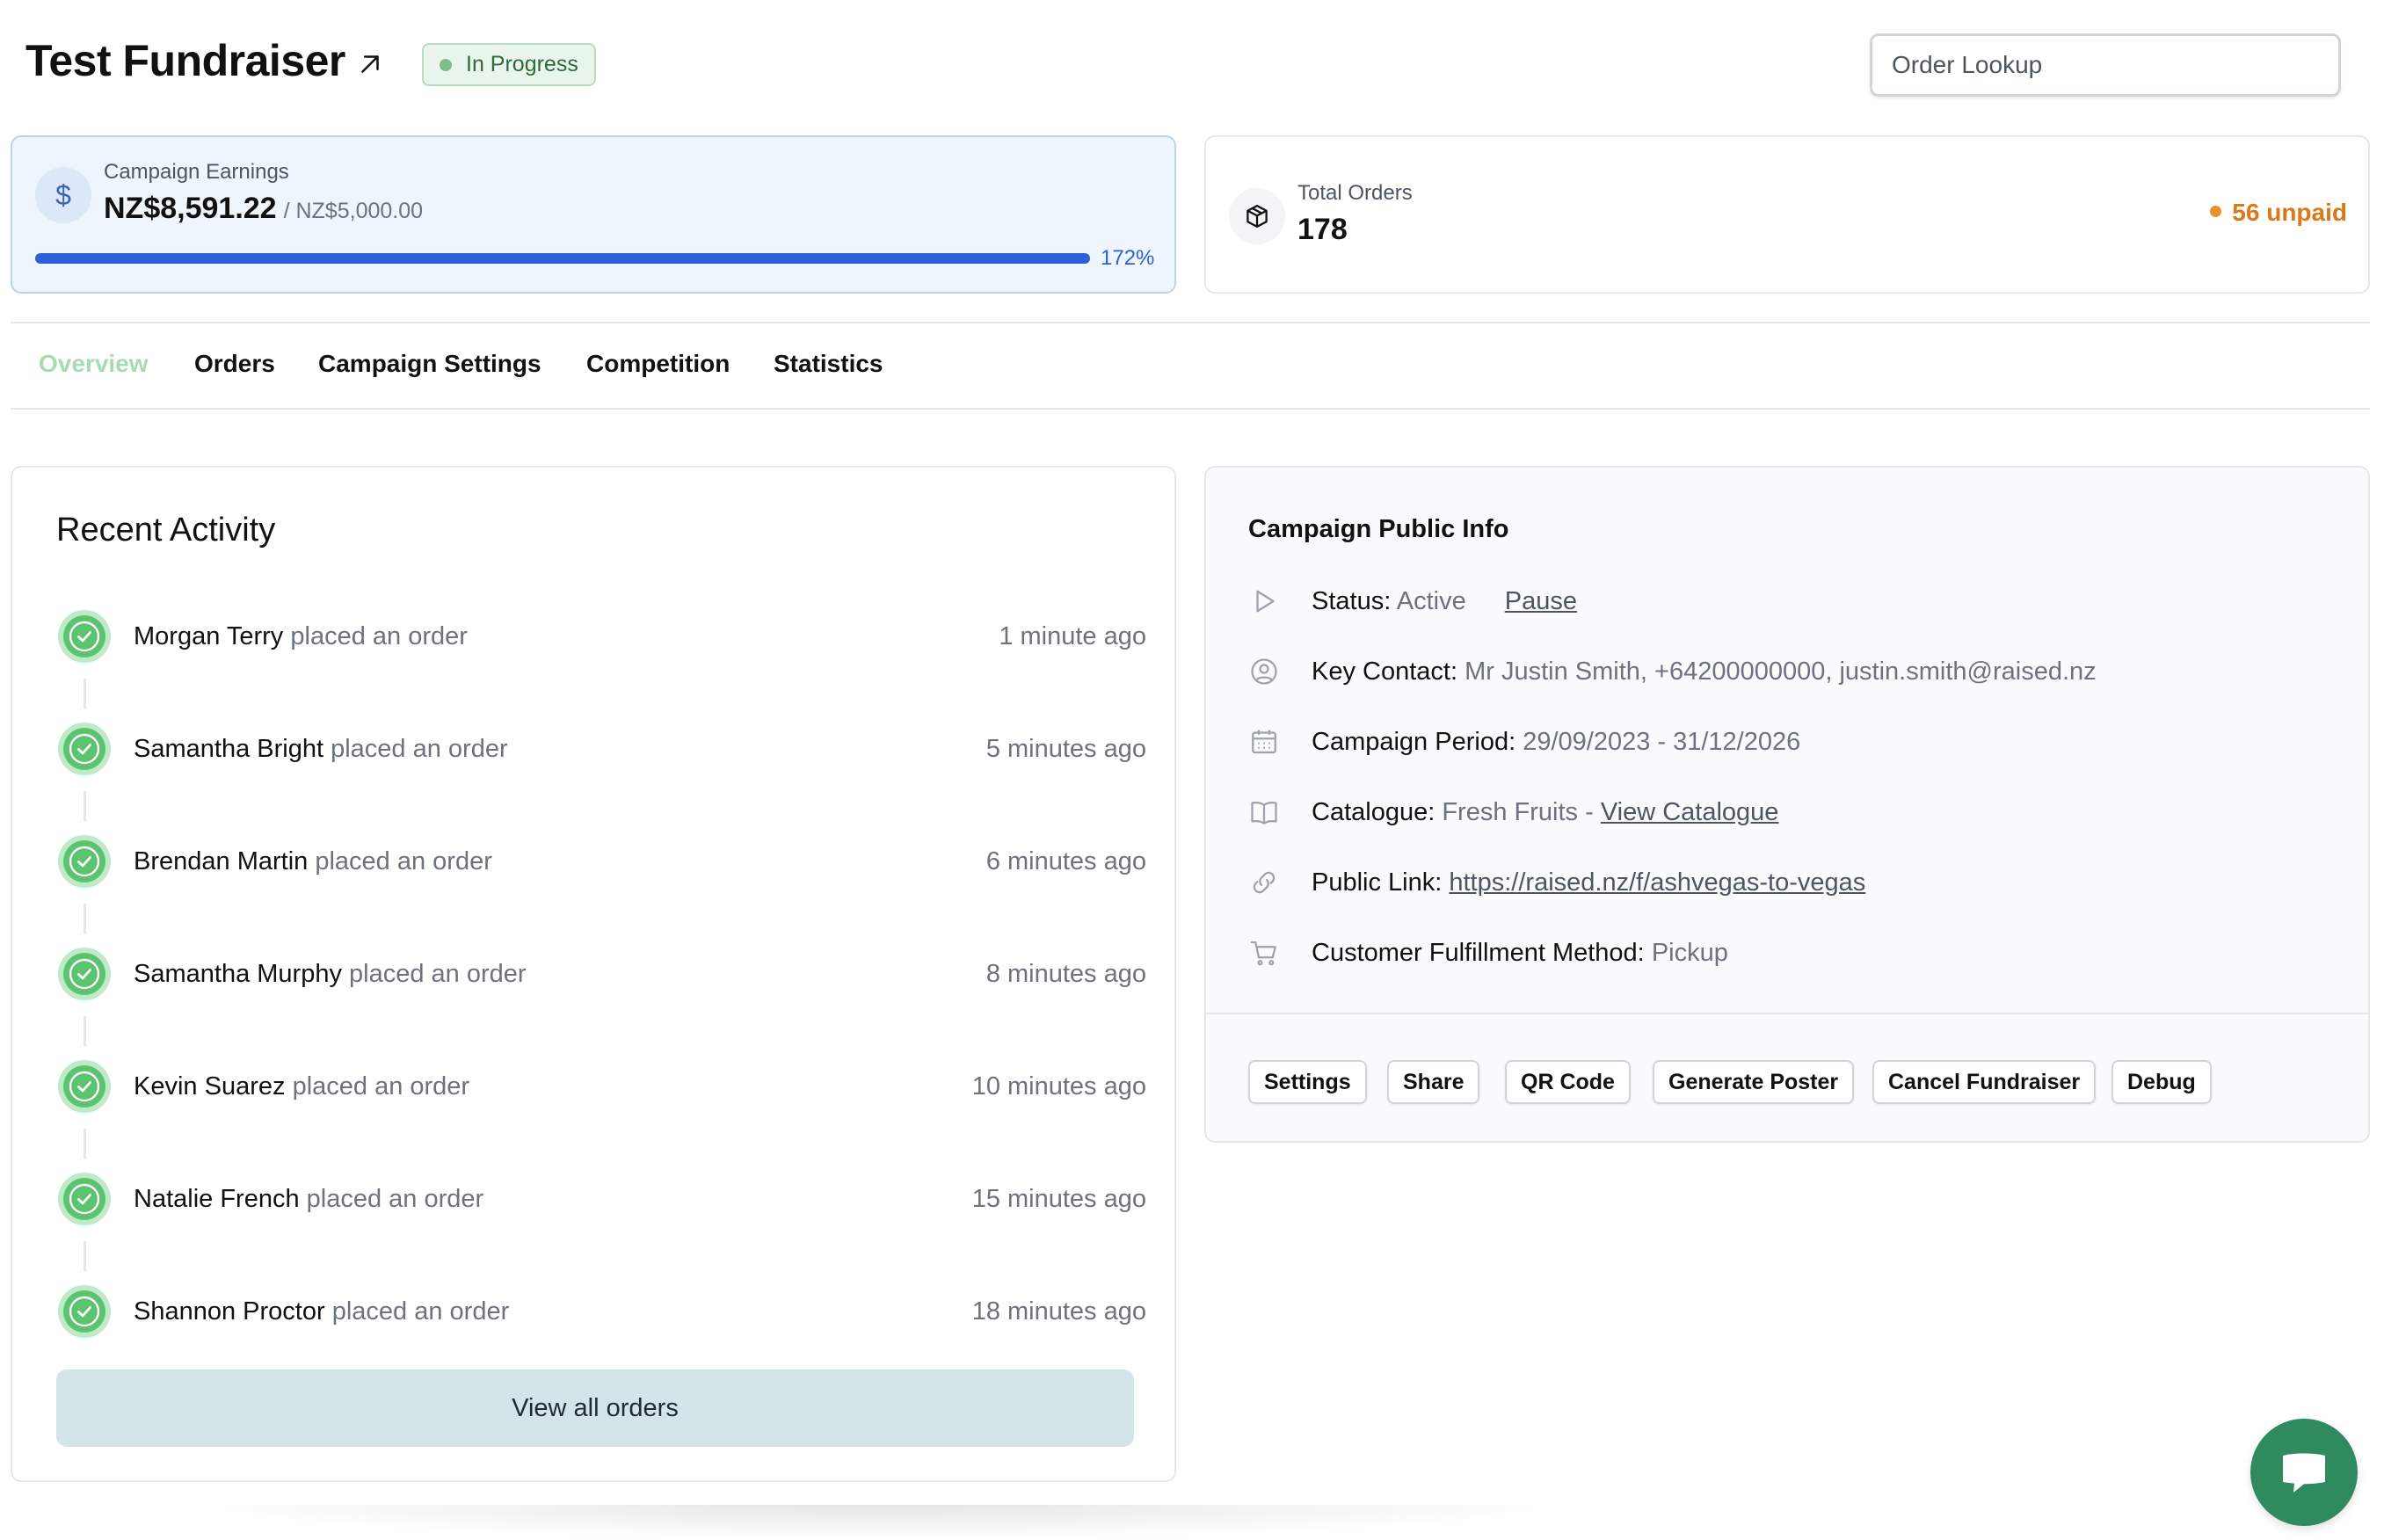  Describe the element at coordinates (370, 64) in the screenshot. I see `external-link-icon` at that location.